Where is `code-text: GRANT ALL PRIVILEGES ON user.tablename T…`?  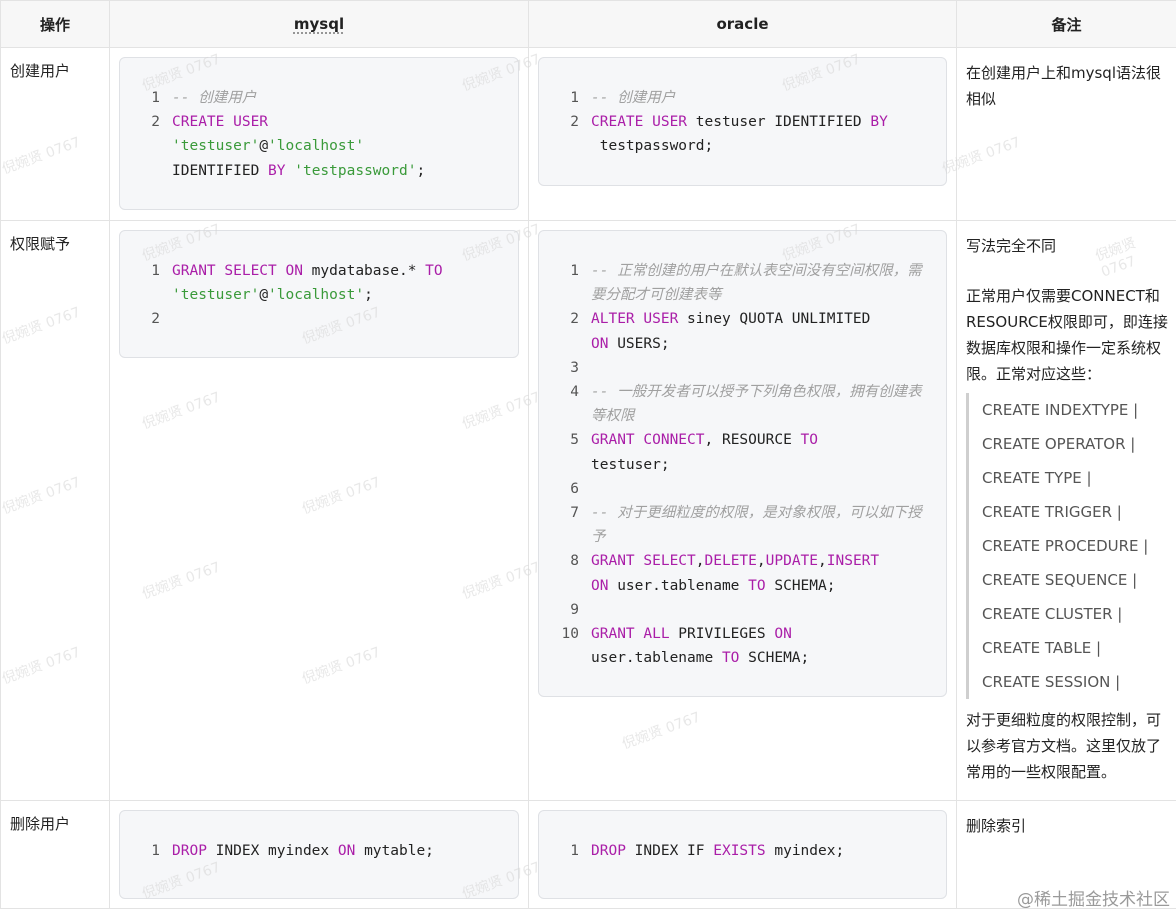 code-text: GRANT ALL PRIVILEGES ON user.tablename T… is located at coordinates (700, 646).